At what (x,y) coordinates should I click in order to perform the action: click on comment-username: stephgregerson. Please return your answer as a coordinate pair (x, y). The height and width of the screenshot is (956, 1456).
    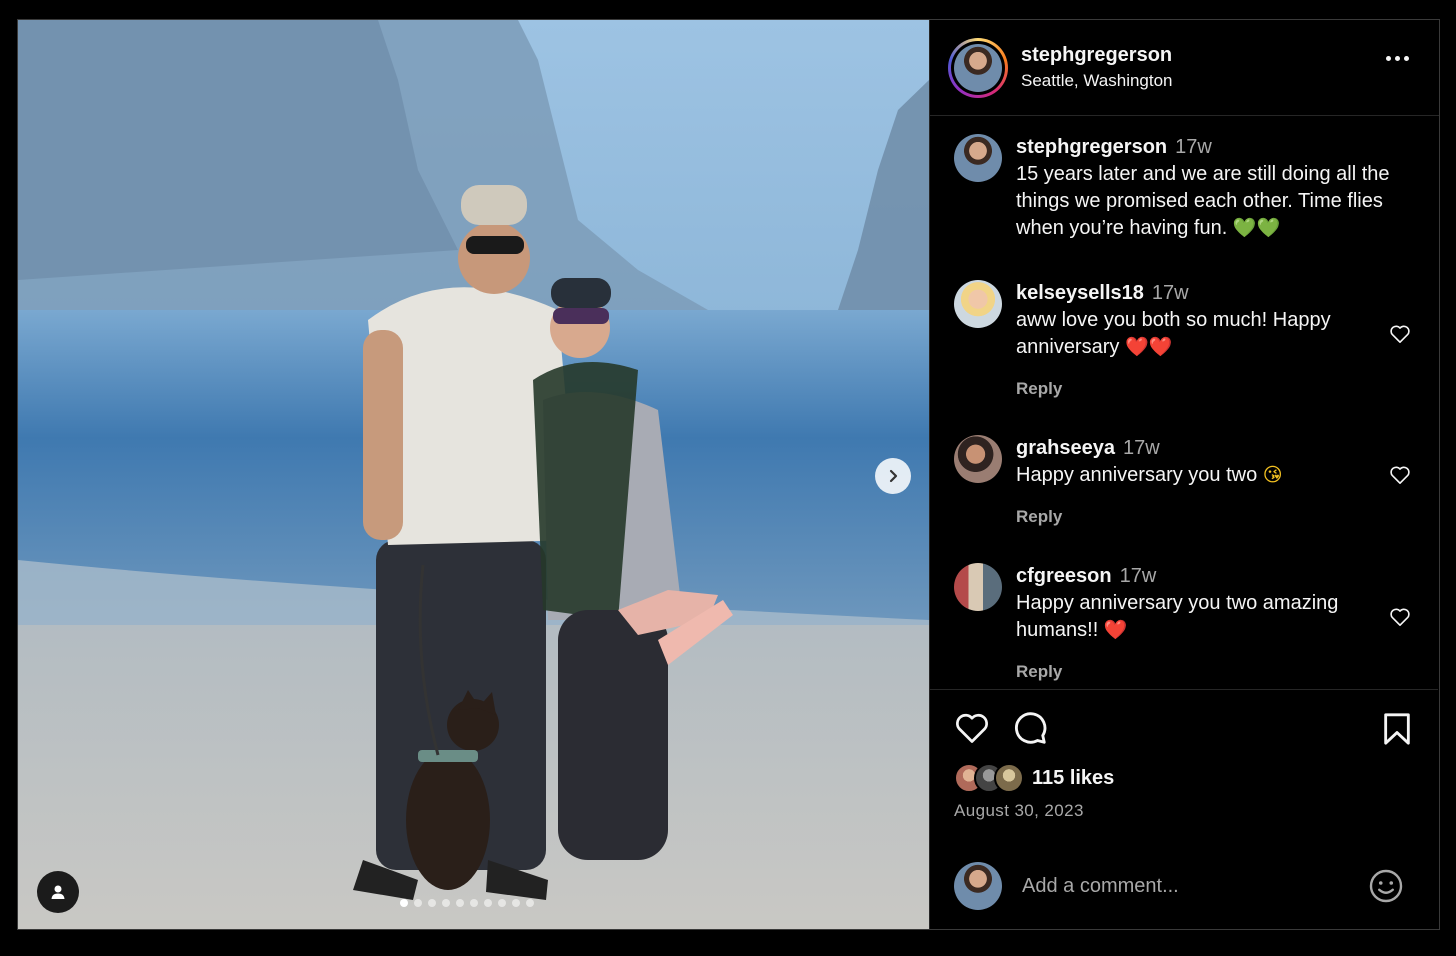
    Looking at the image, I should click on (1091, 147).